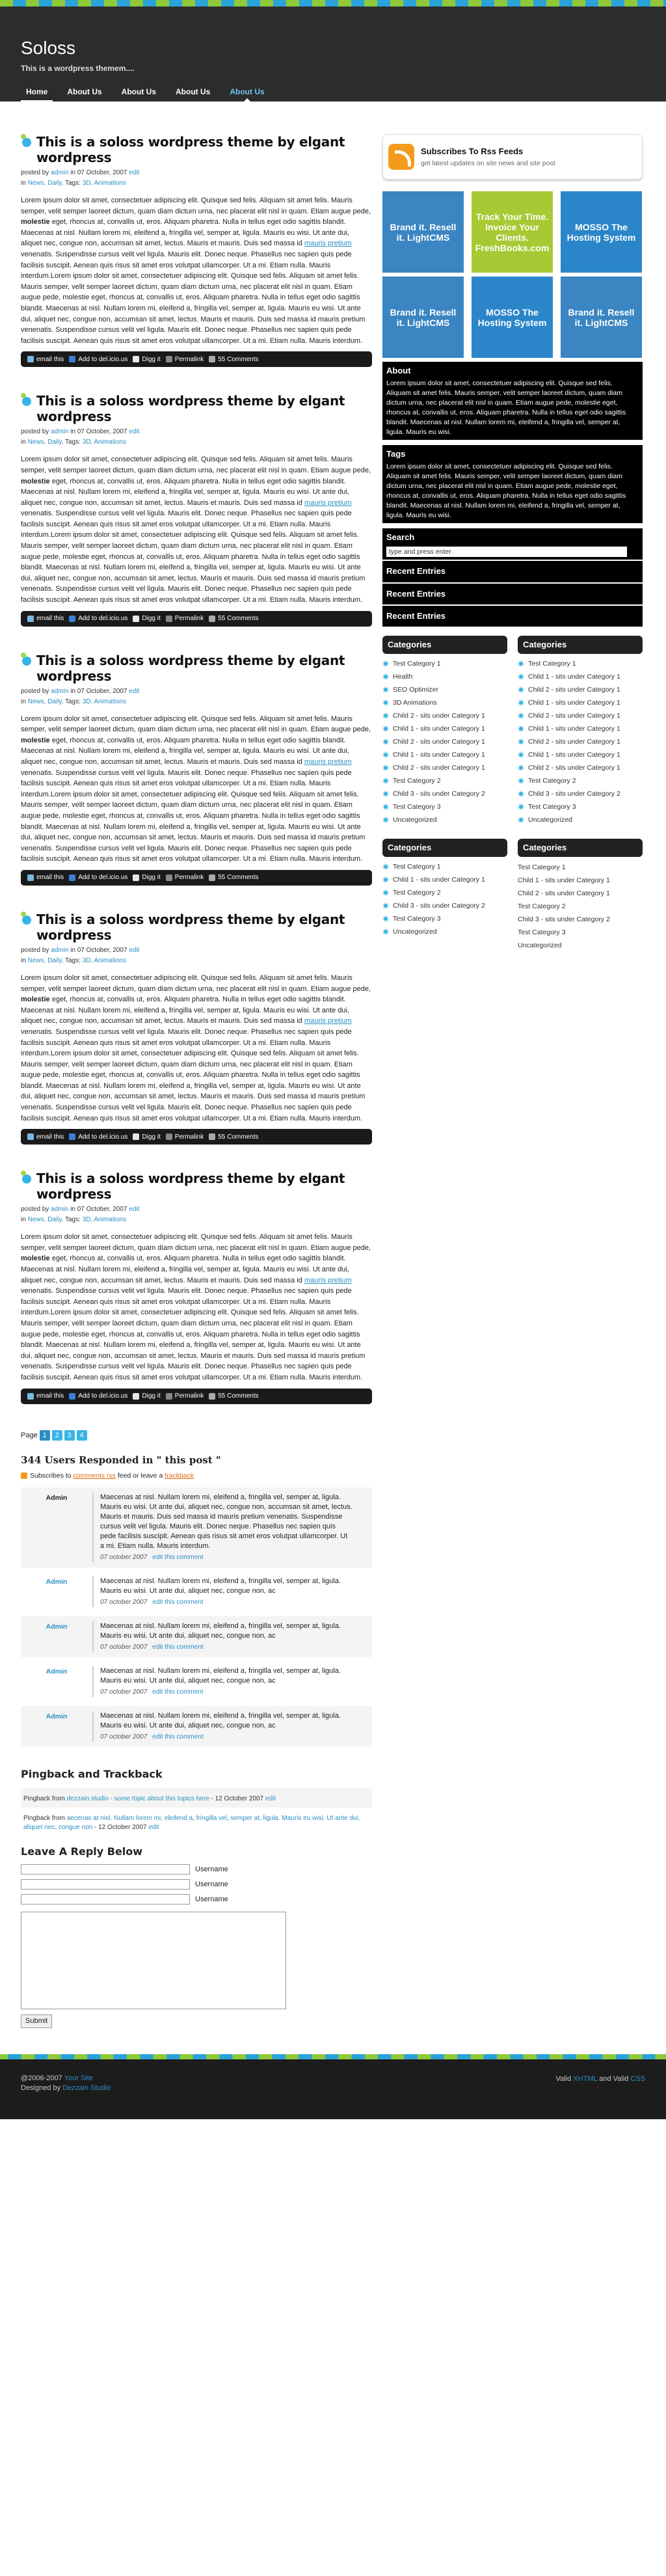 Image resolution: width=666 pixels, height=2576 pixels. I want to click on page-1: 1, so click(44, 1435).